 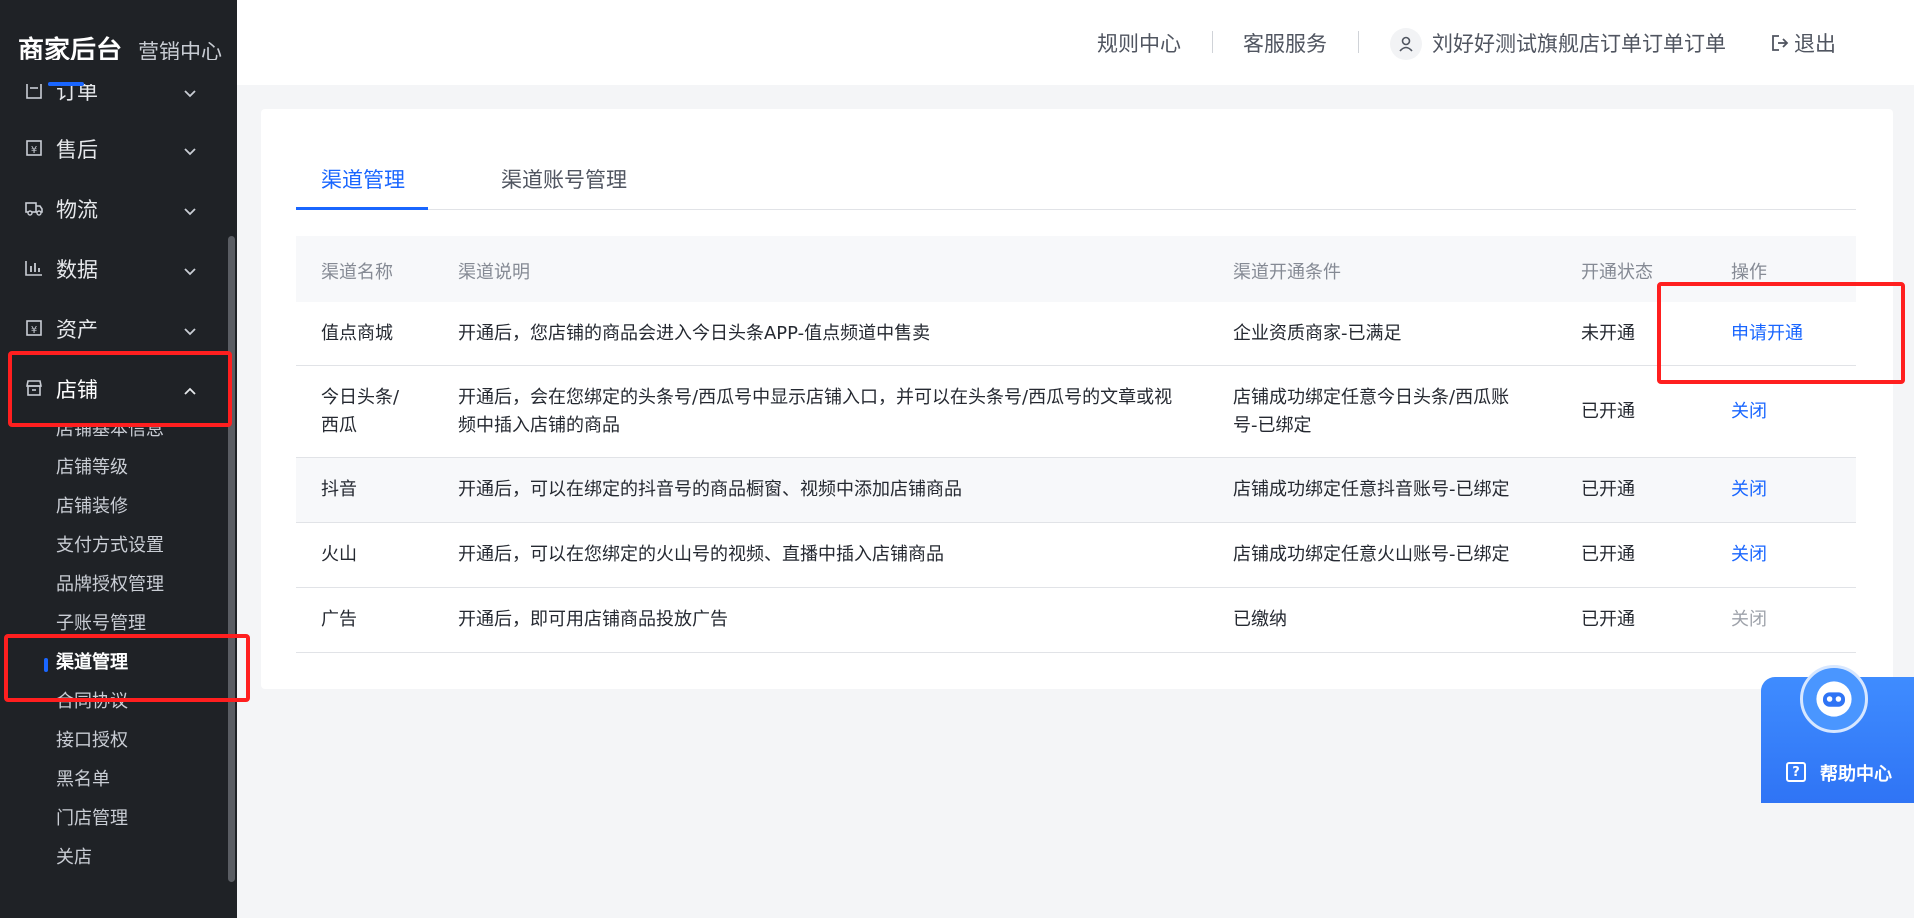 I want to click on channel-desc: 开通后，可以在绑定的抖音号的商品橱窗、视频中添加店铺商品, so click(x=710, y=489).